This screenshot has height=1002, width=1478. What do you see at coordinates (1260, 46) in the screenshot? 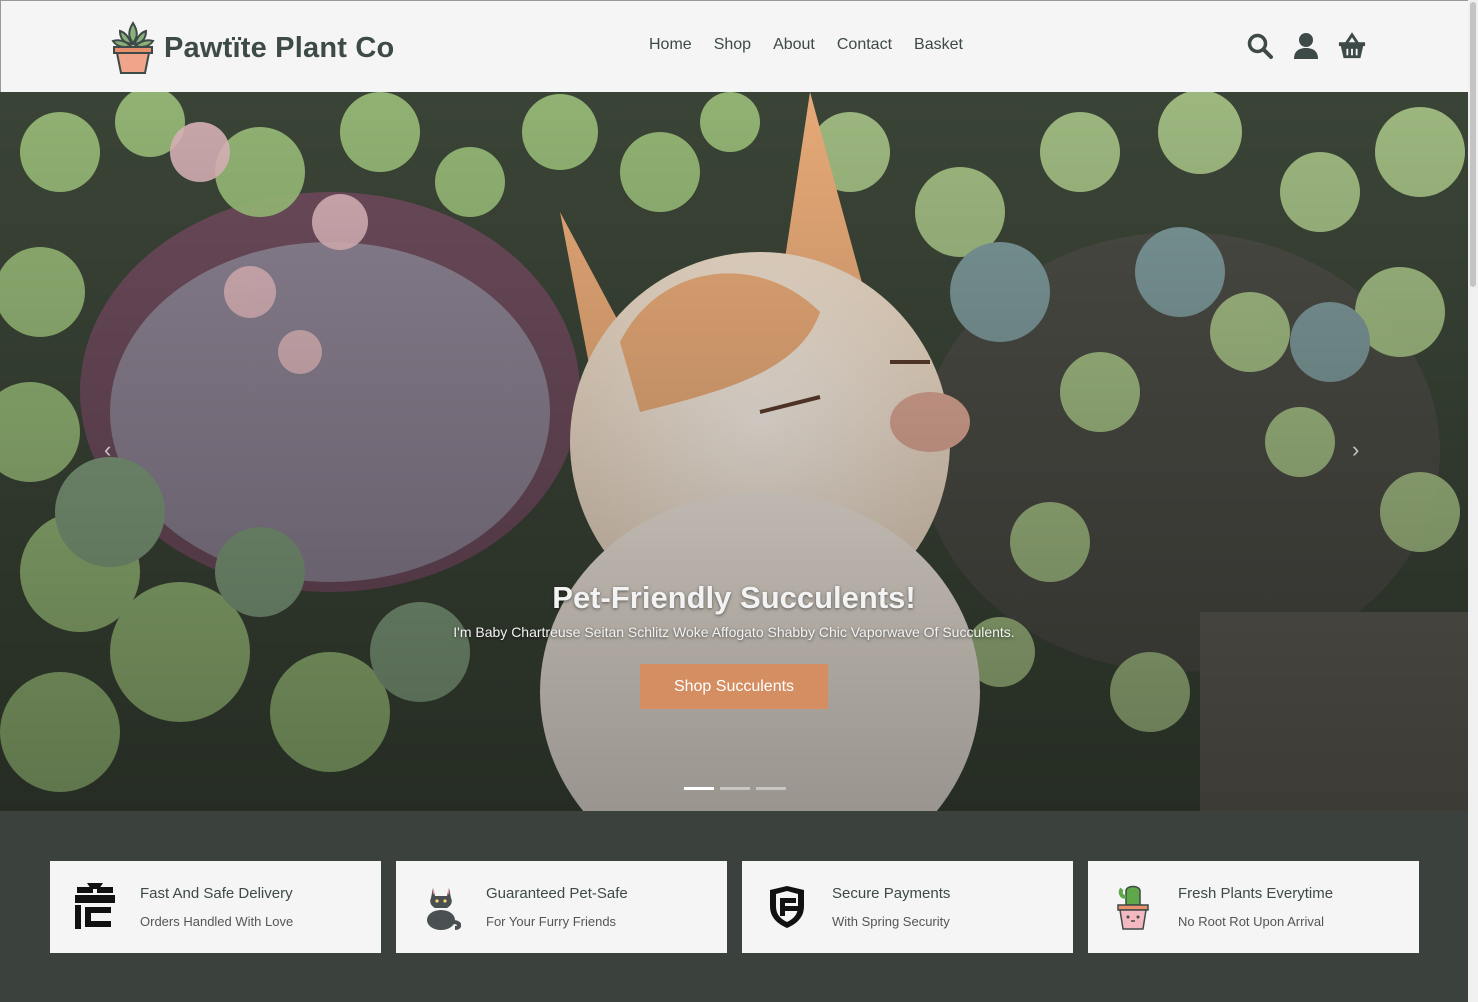
I see `search-icon` at bounding box center [1260, 46].